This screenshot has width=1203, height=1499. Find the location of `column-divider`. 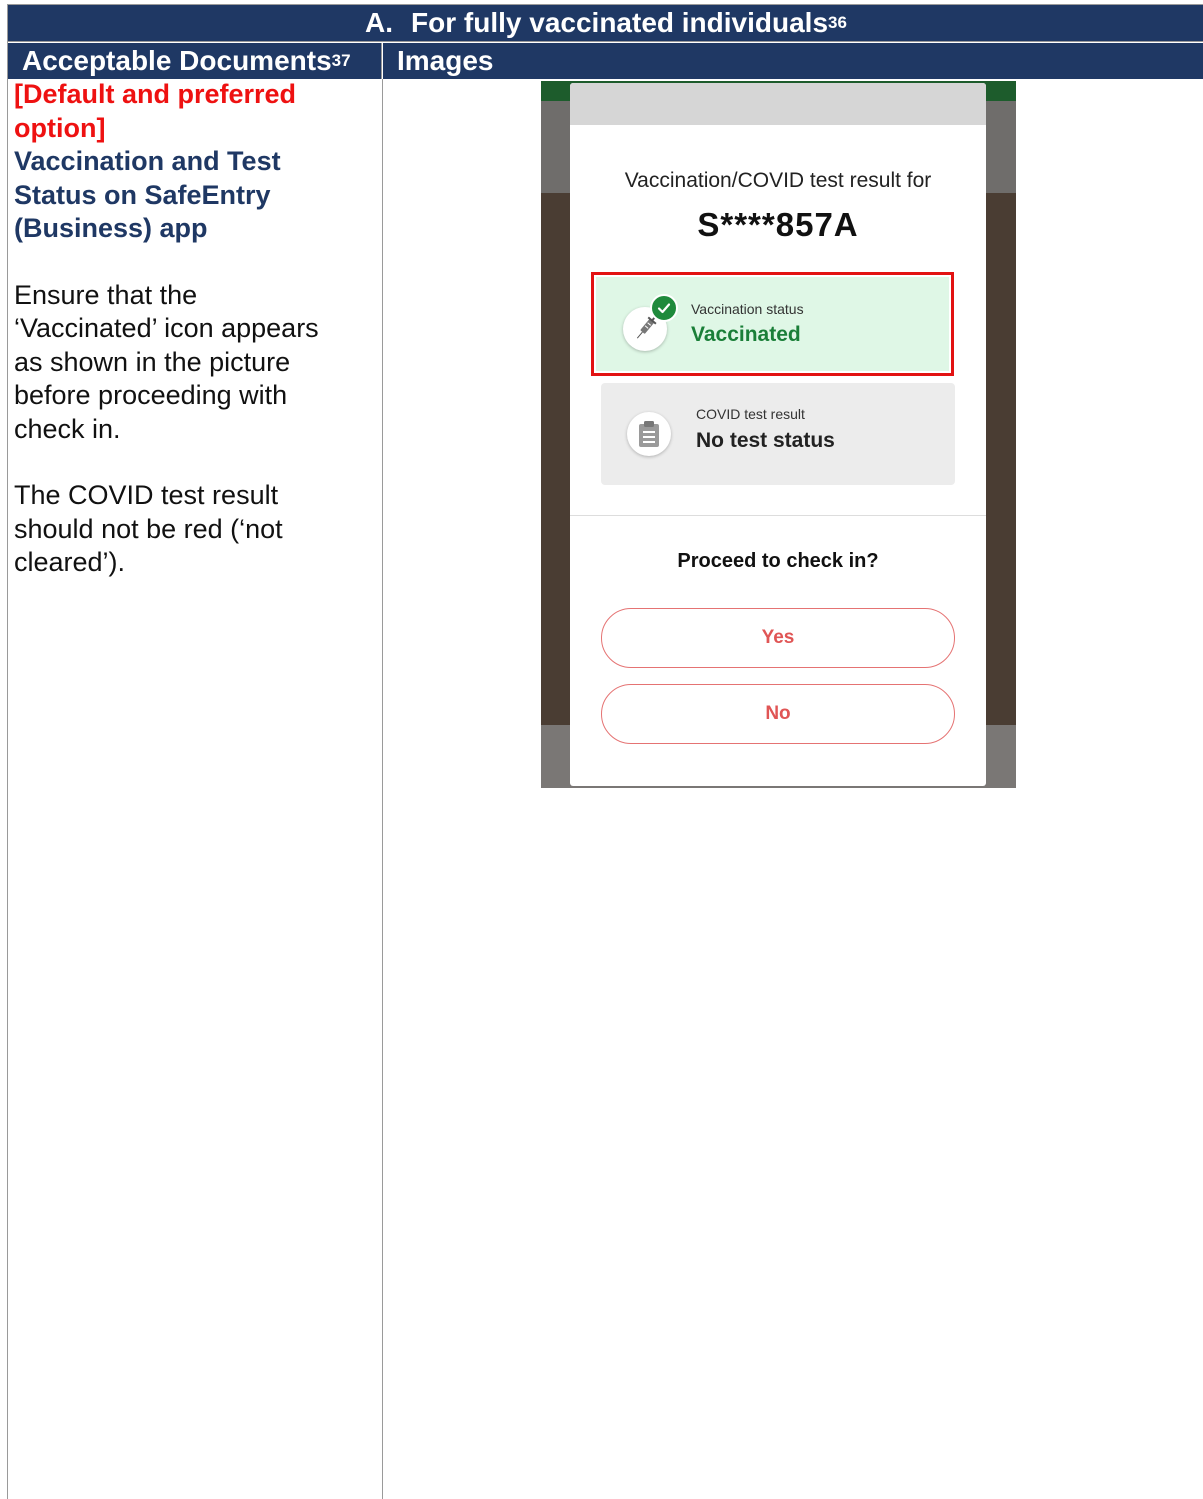

column-divider is located at coordinates (382, 789).